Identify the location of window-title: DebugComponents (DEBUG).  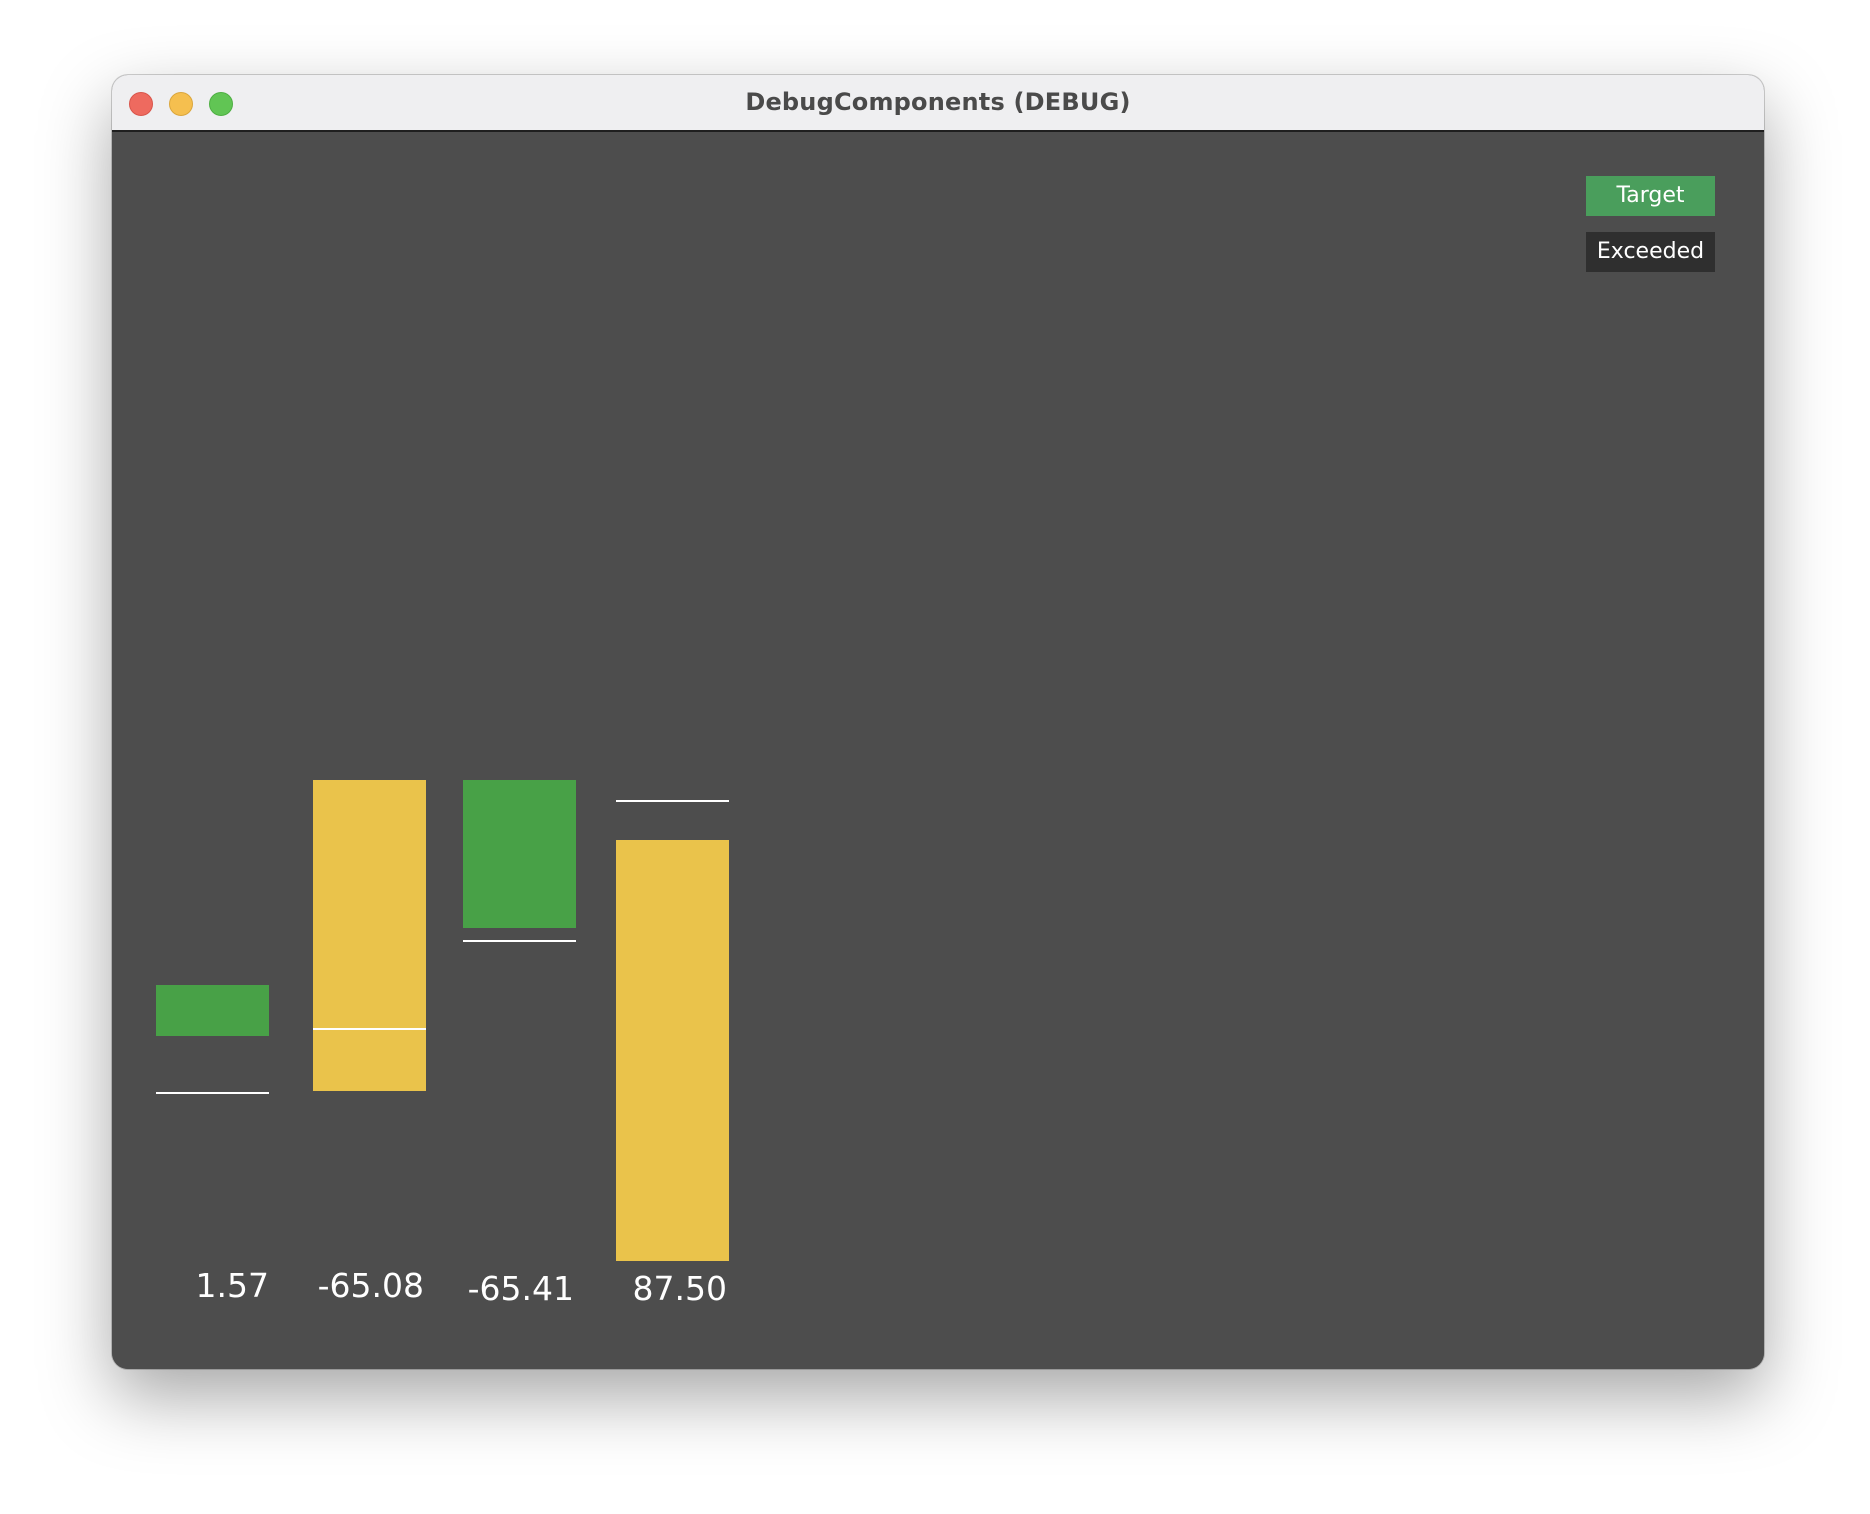
(938, 102).